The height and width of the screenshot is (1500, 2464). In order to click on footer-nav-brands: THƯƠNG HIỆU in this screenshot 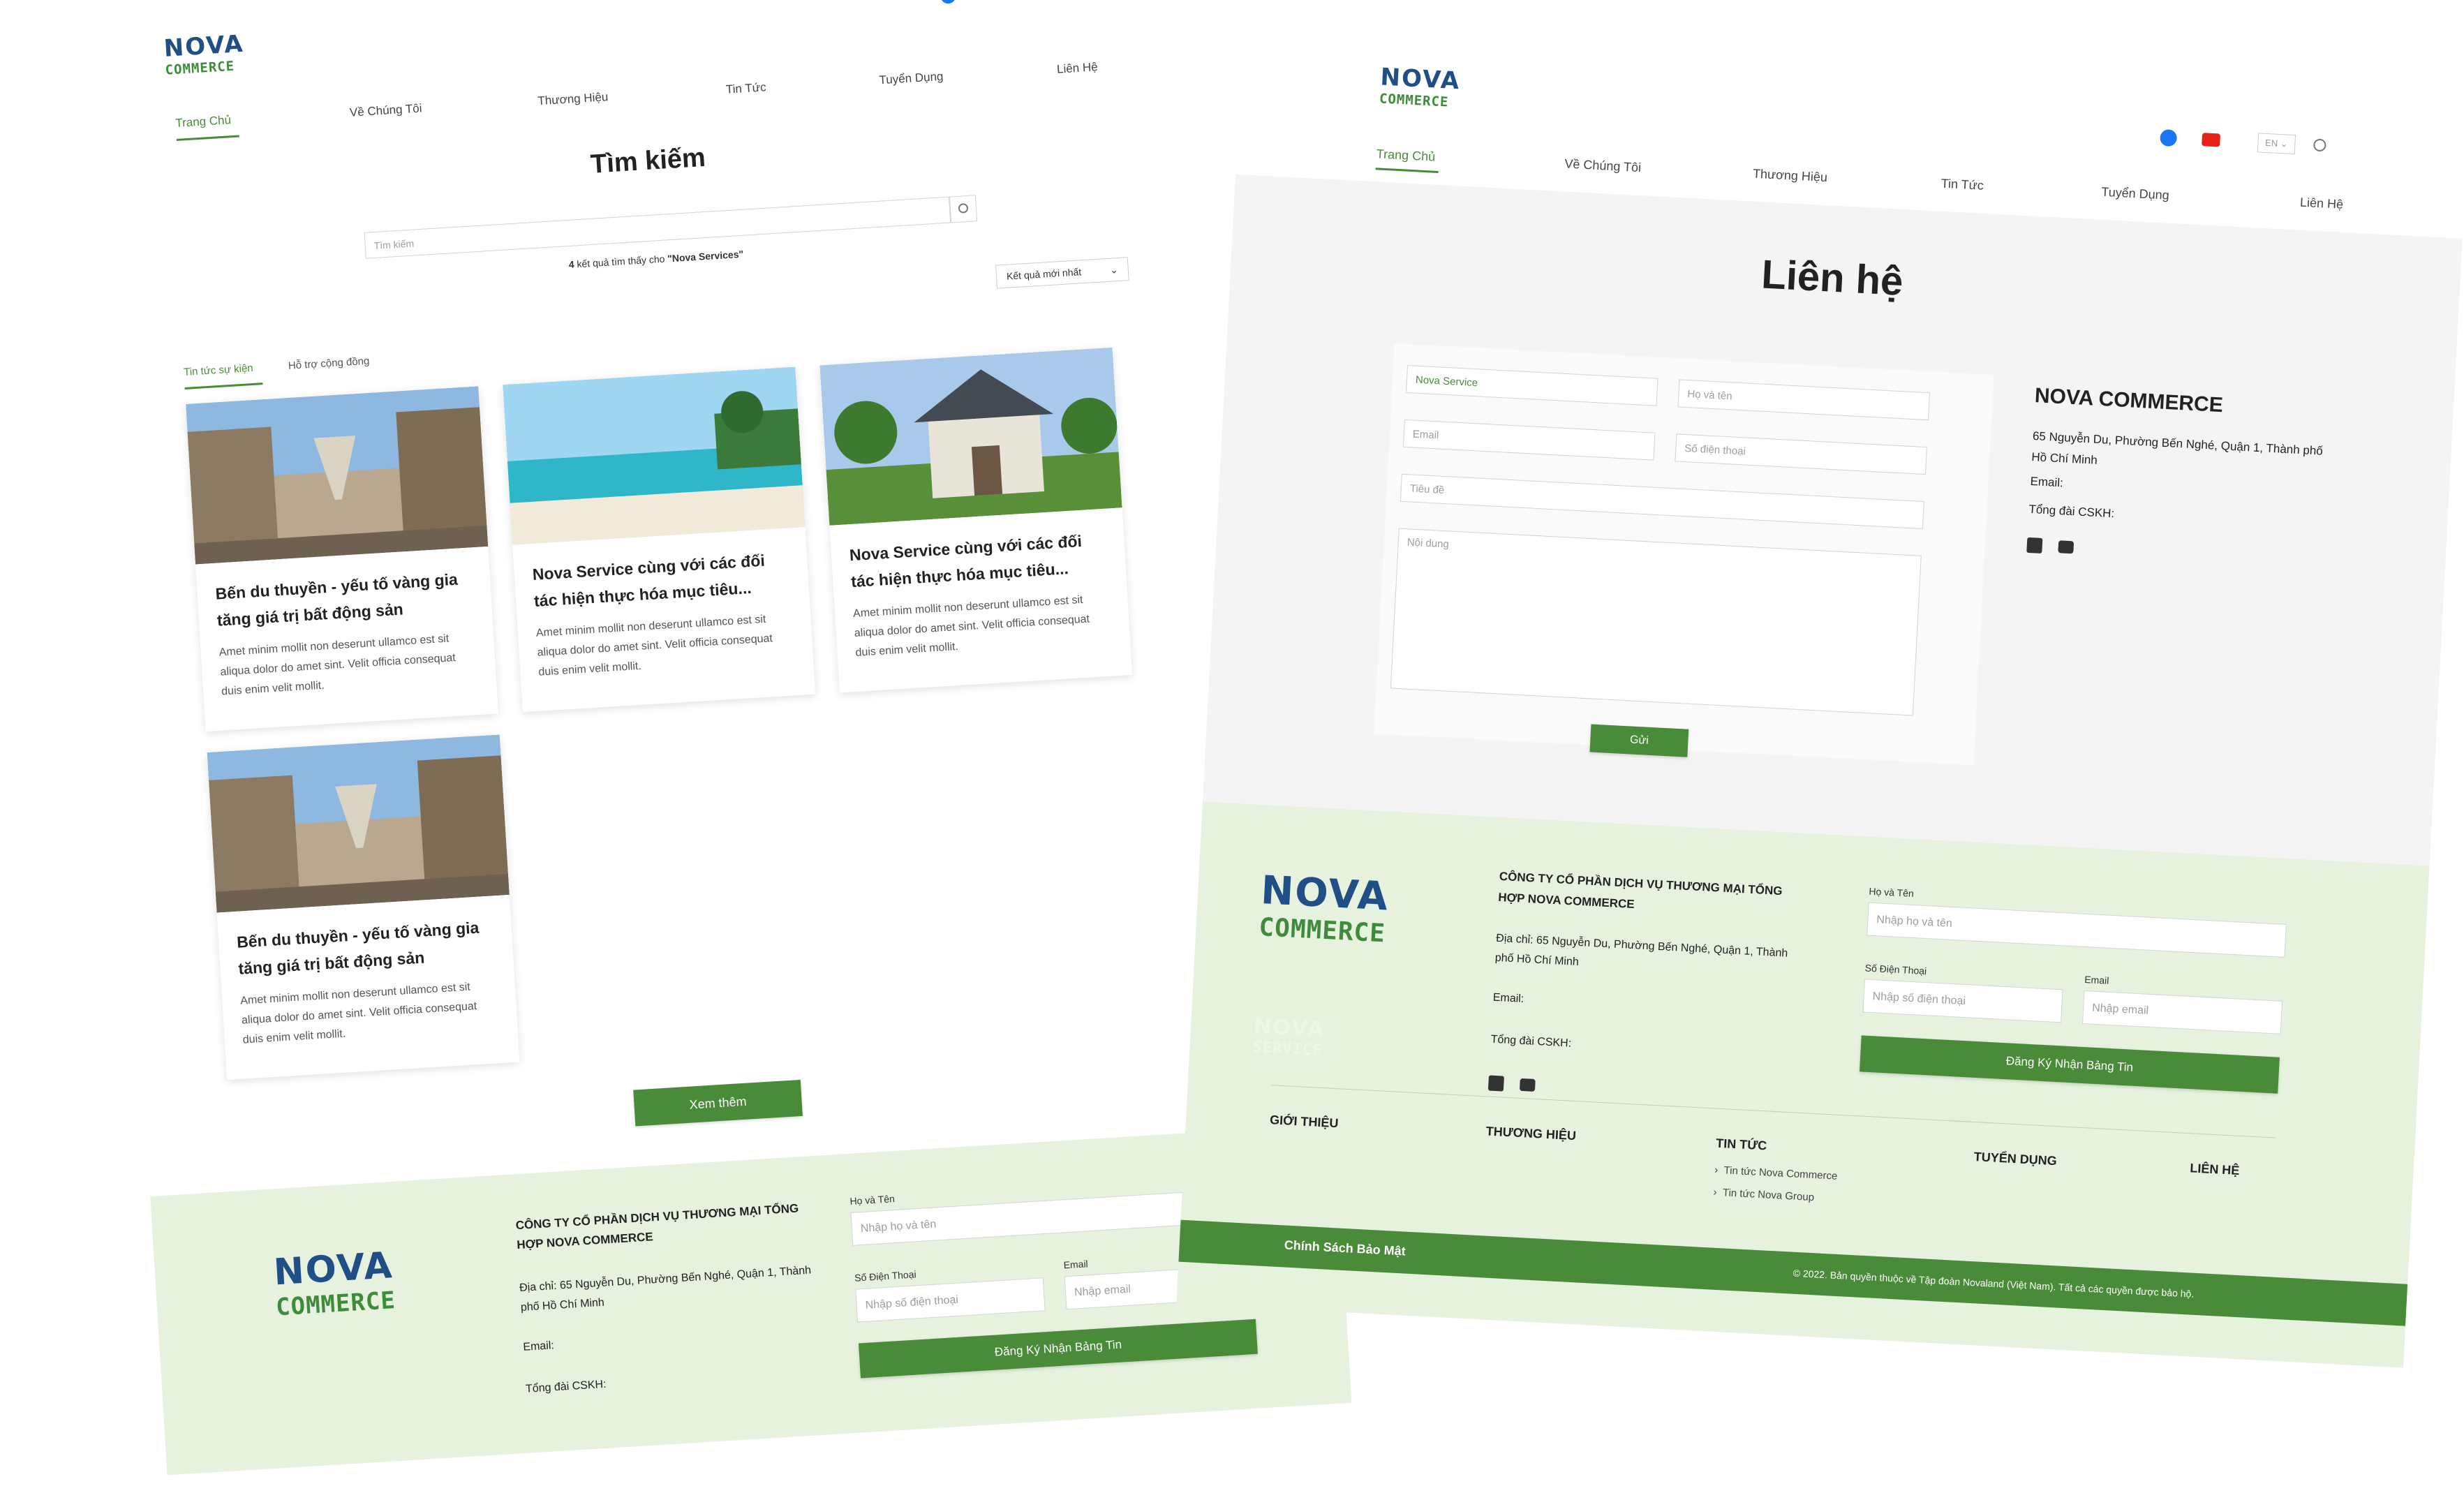, I will do `click(1531, 1133)`.